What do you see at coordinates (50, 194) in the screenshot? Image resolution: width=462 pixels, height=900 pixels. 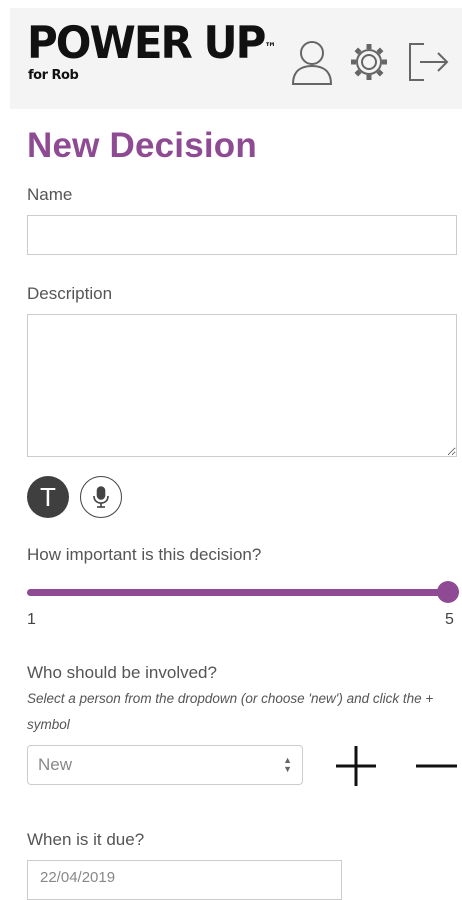 I see `name-label: Name` at bounding box center [50, 194].